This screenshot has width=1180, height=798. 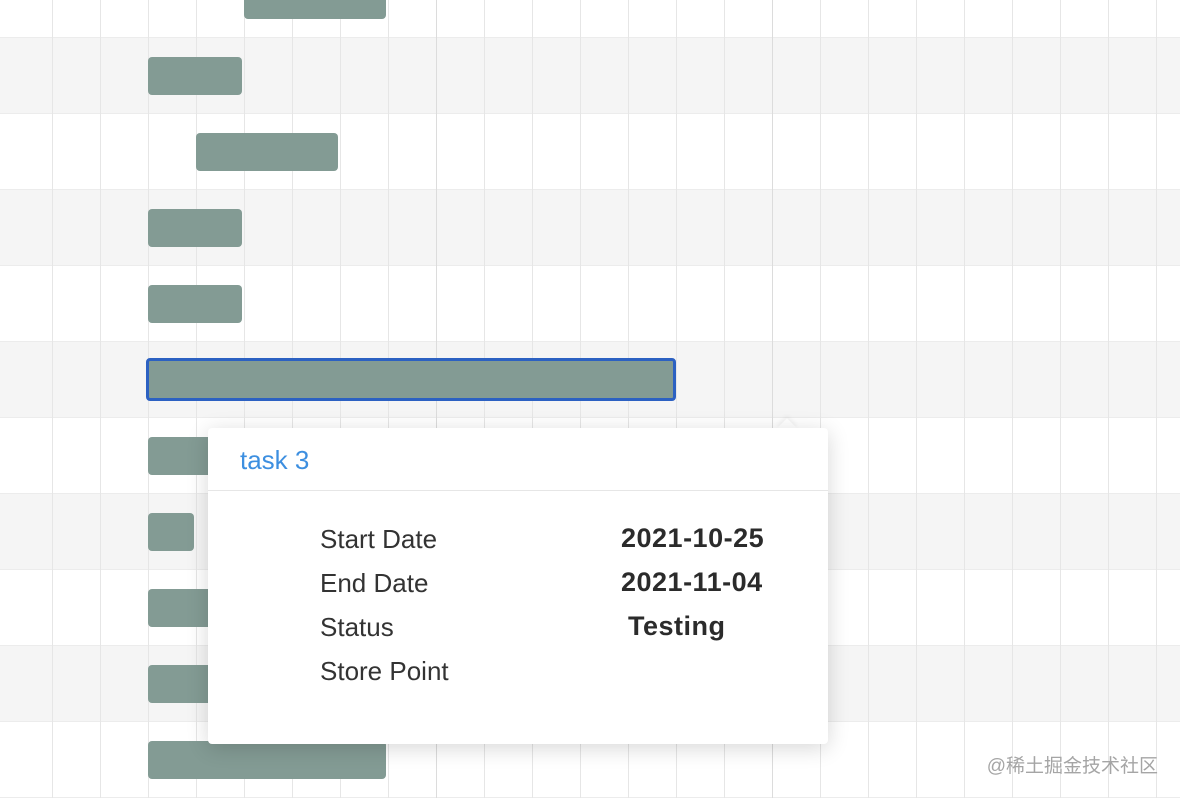 What do you see at coordinates (411, 379) in the screenshot?
I see `task-bar-selected` at bounding box center [411, 379].